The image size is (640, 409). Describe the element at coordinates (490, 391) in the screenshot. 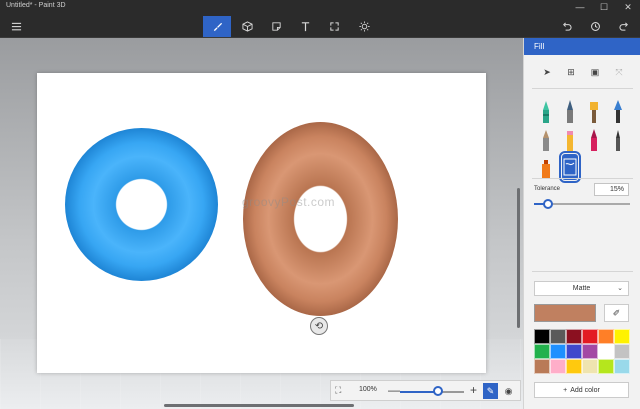

I see `pen-mode-icon: ✎` at that location.